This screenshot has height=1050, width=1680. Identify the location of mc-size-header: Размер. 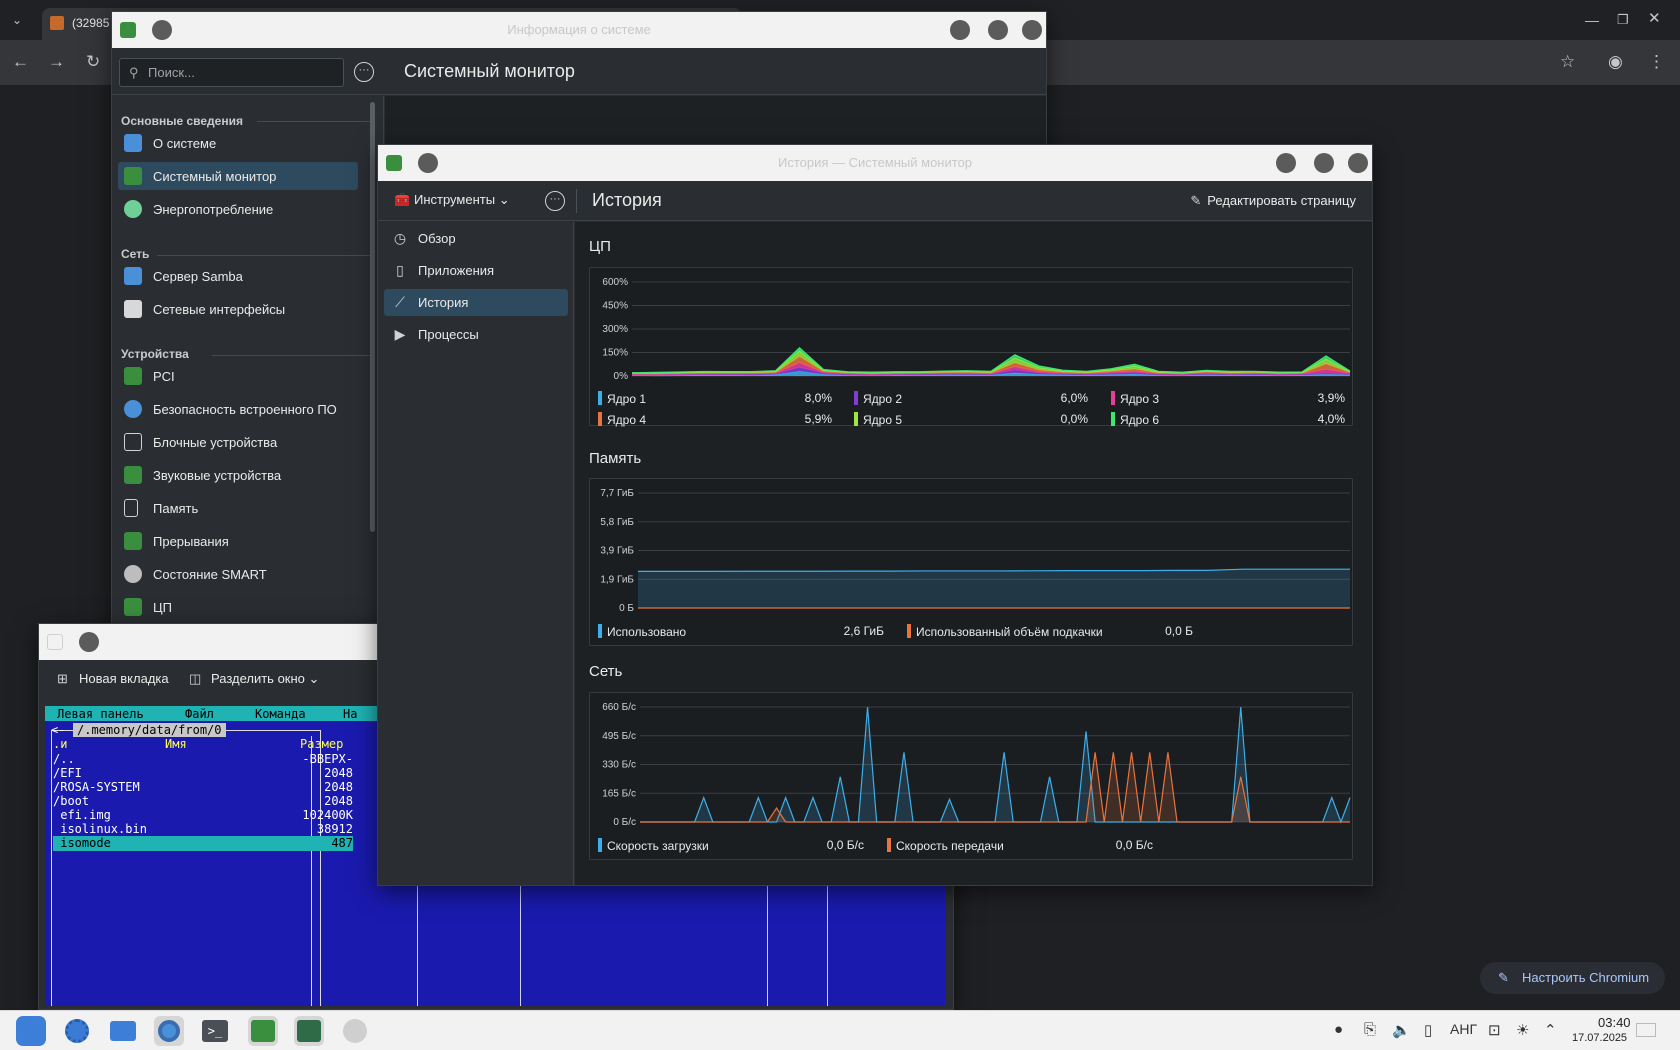
(321, 744).